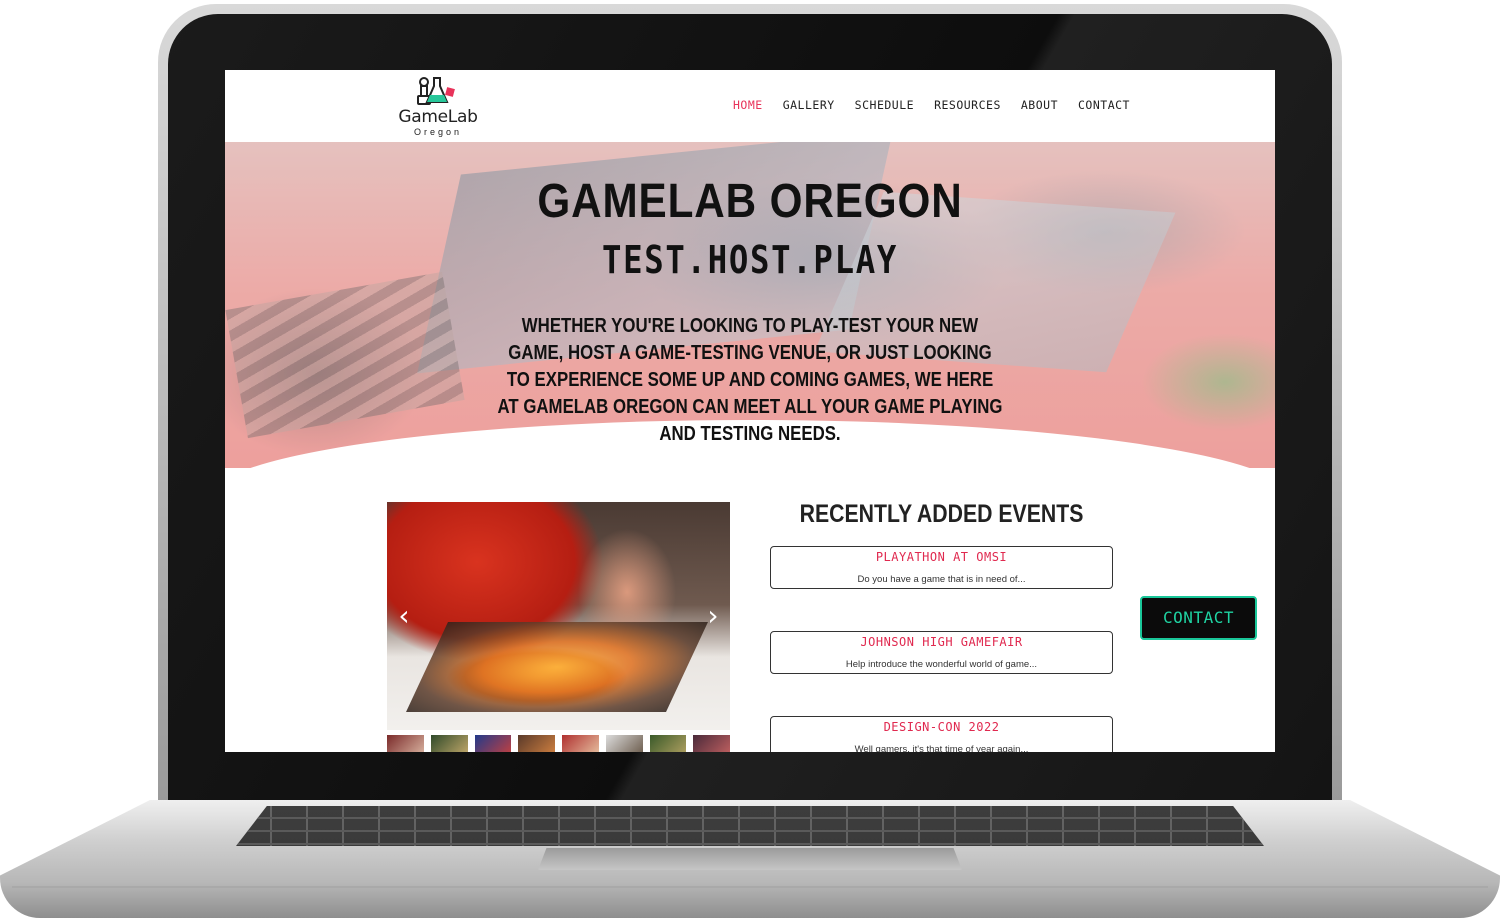 This screenshot has width=1500, height=921. Describe the element at coordinates (1104, 105) in the screenshot. I see `nav-contact: CONTACT` at that location.